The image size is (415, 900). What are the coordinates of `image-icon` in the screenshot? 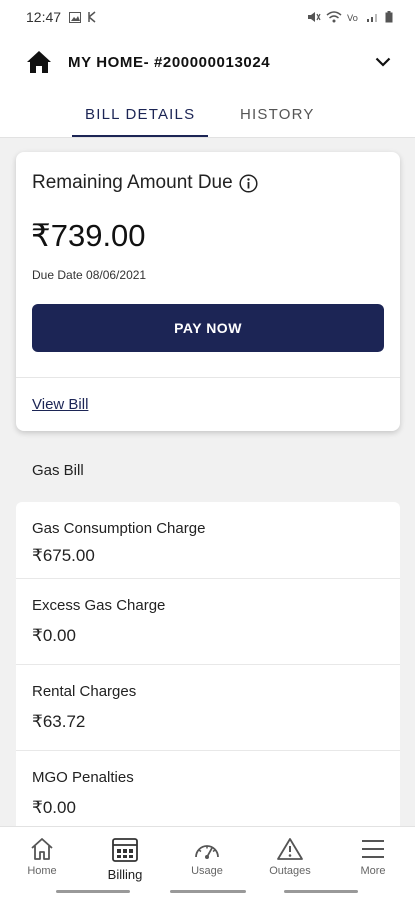 It's located at (75, 17).